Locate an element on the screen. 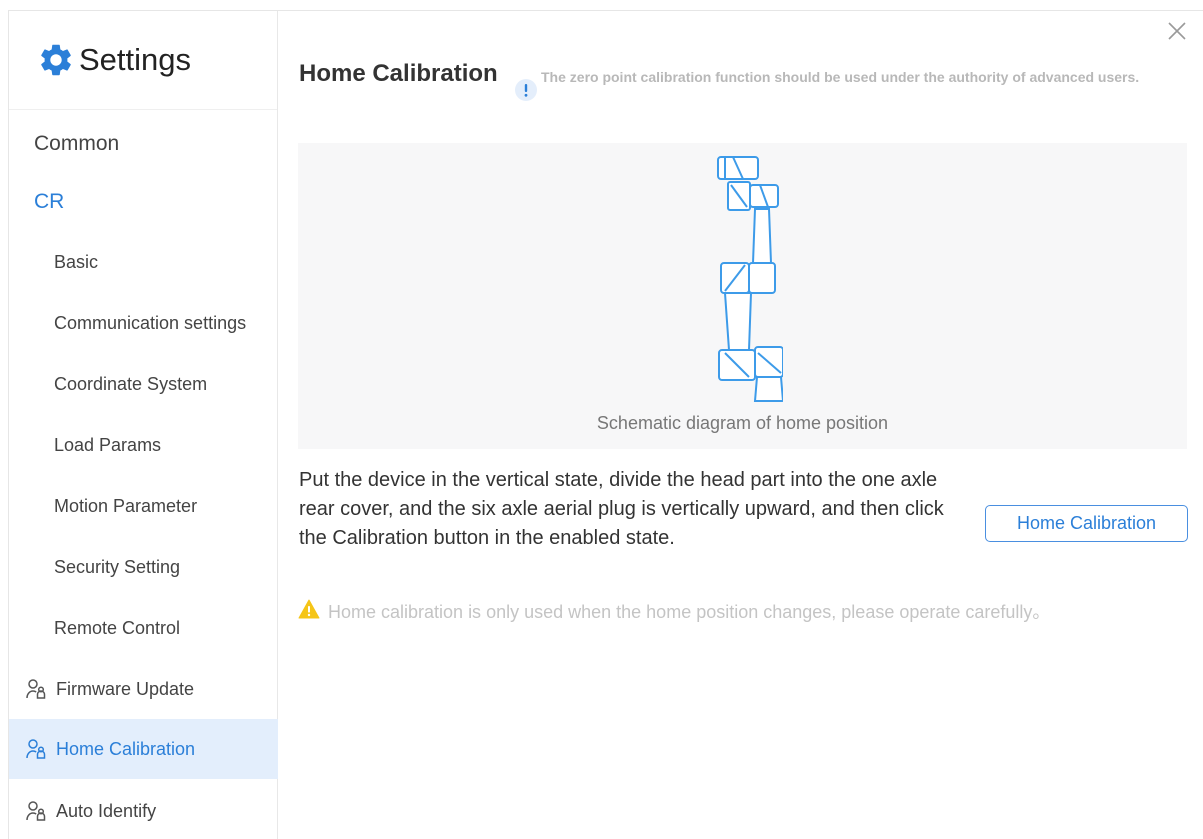 The width and height of the screenshot is (1203, 839). sidebar-header: Settings is located at coordinates (143, 60).